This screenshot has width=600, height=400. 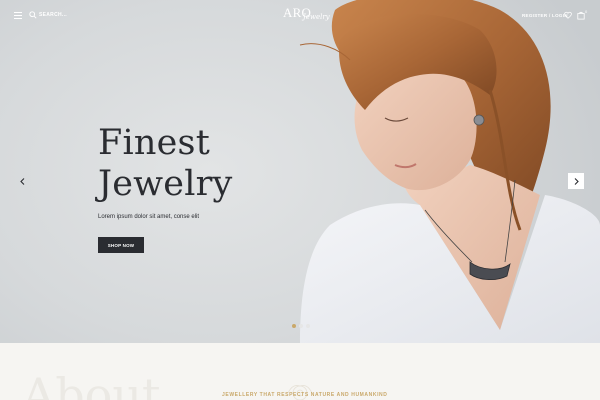 What do you see at coordinates (545, 15) in the screenshot?
I see `register-login-link: REGISTER / LOGIN` at bounding box center [545, 15].